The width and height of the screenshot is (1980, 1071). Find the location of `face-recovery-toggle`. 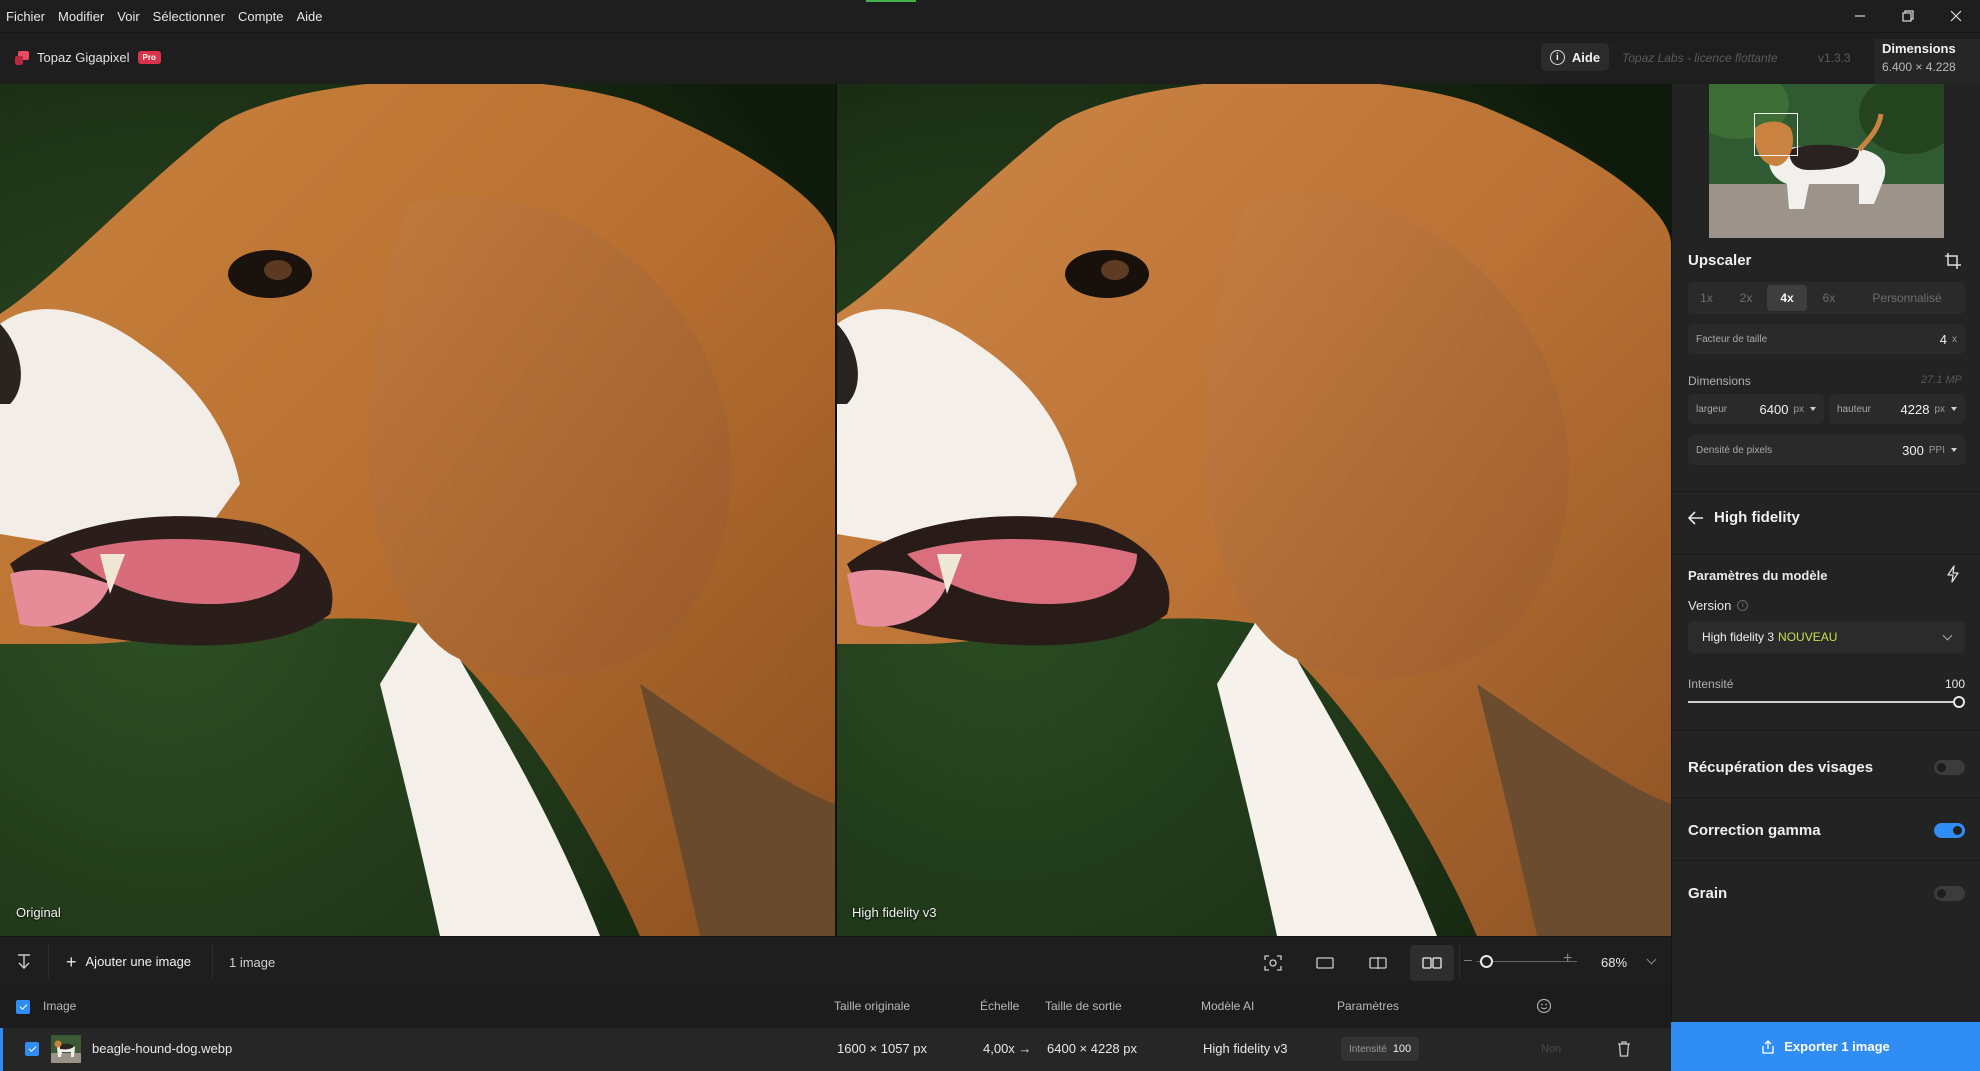

face-recovery-toggle is located at coordinates (1949, 767).